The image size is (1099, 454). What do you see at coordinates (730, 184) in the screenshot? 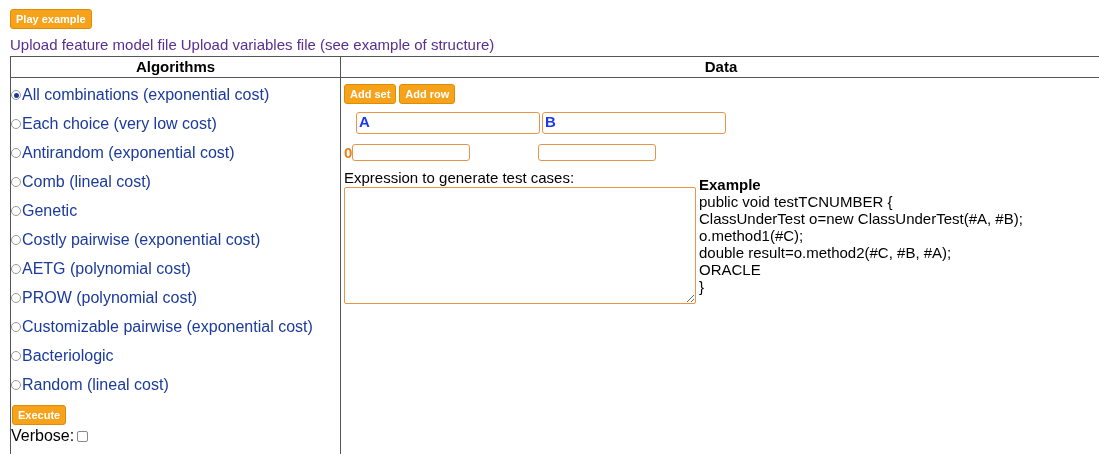
I see `example-title: Example` at bounding box center [730, 184].